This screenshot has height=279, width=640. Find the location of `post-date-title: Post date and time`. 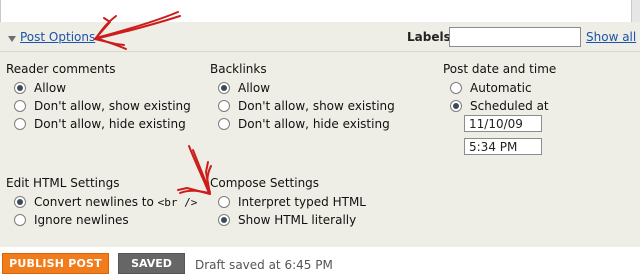

post-date-title: Post date and time is located at coordinates (500, 69).